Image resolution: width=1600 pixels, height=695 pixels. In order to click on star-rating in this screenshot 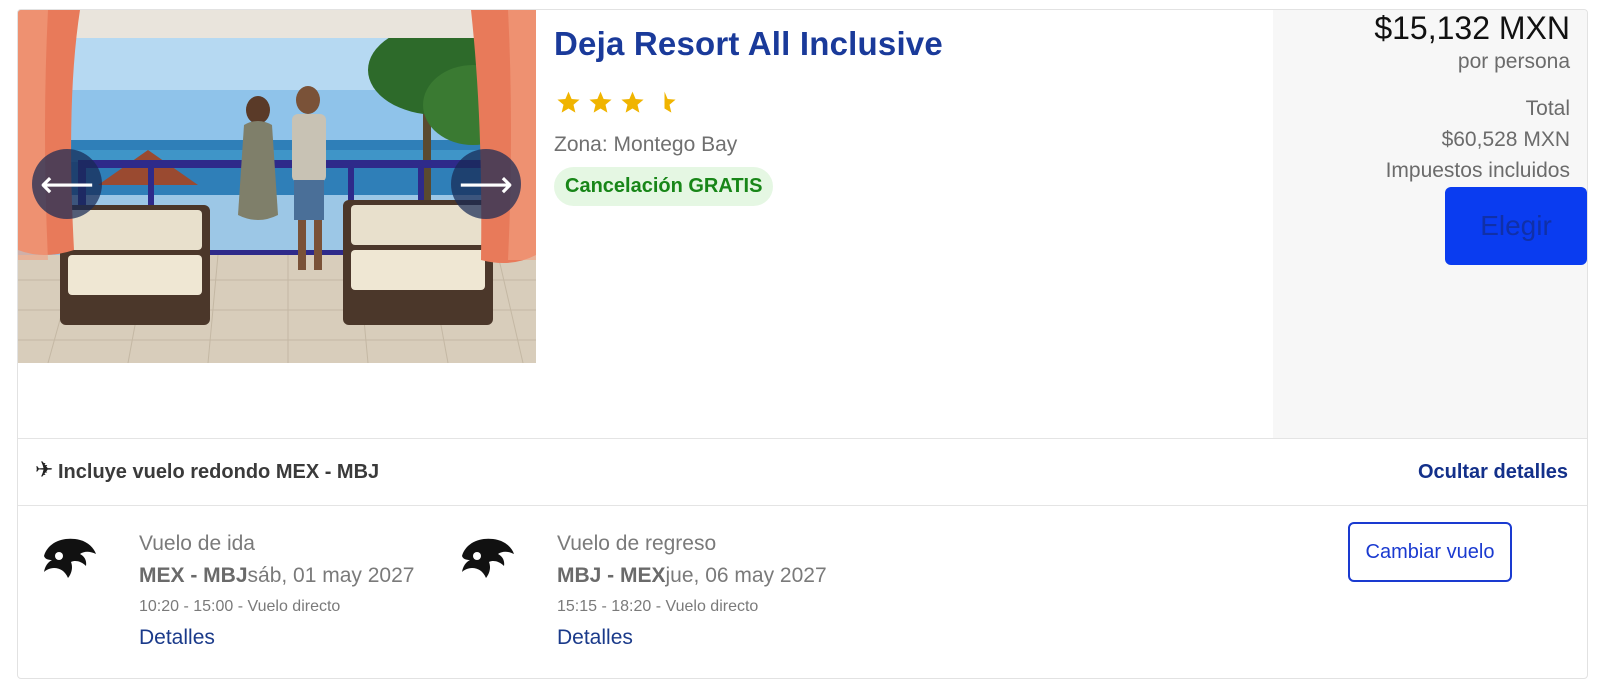, I will do `click(616, 102)`.